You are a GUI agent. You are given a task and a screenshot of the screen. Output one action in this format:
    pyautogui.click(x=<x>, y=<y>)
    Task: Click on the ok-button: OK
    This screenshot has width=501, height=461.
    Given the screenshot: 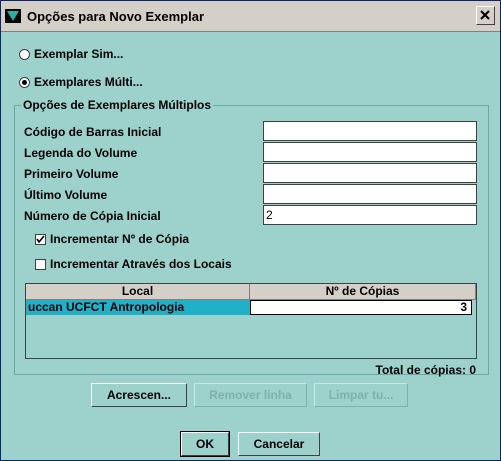 What is the action you would take?
    pyautogui.click(x=205, y=444)
    